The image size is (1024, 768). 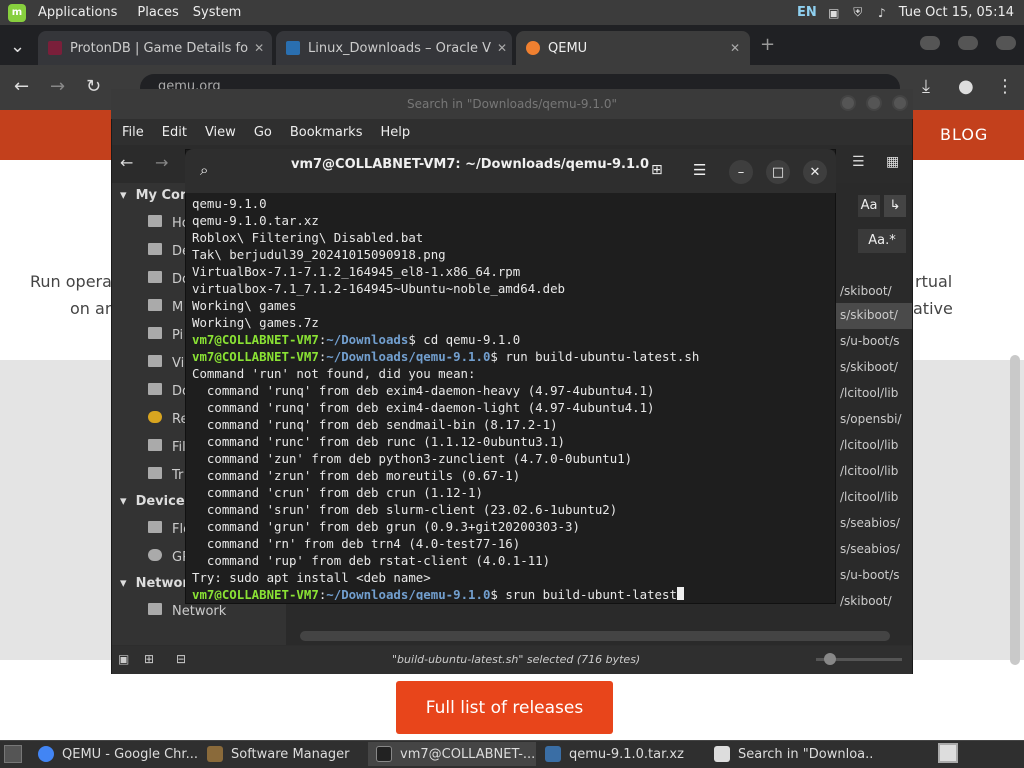 What do you see at coordinates (834, 13) in the screenshot?
I see `network-icon: ▣` at bounding box center [834, 13].